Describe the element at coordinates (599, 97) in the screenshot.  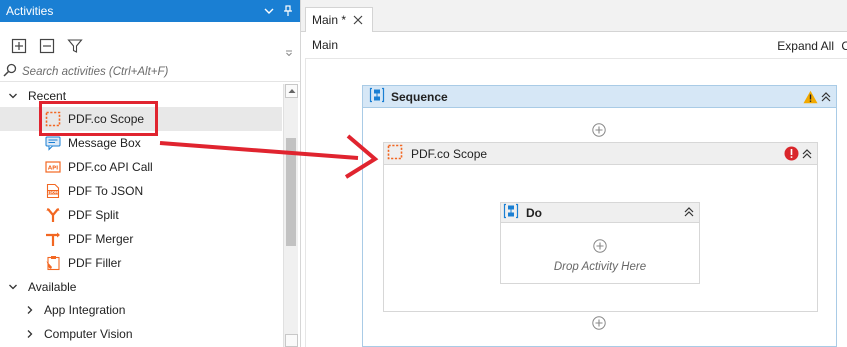
I see `sequence-header: Sequence` at that location.